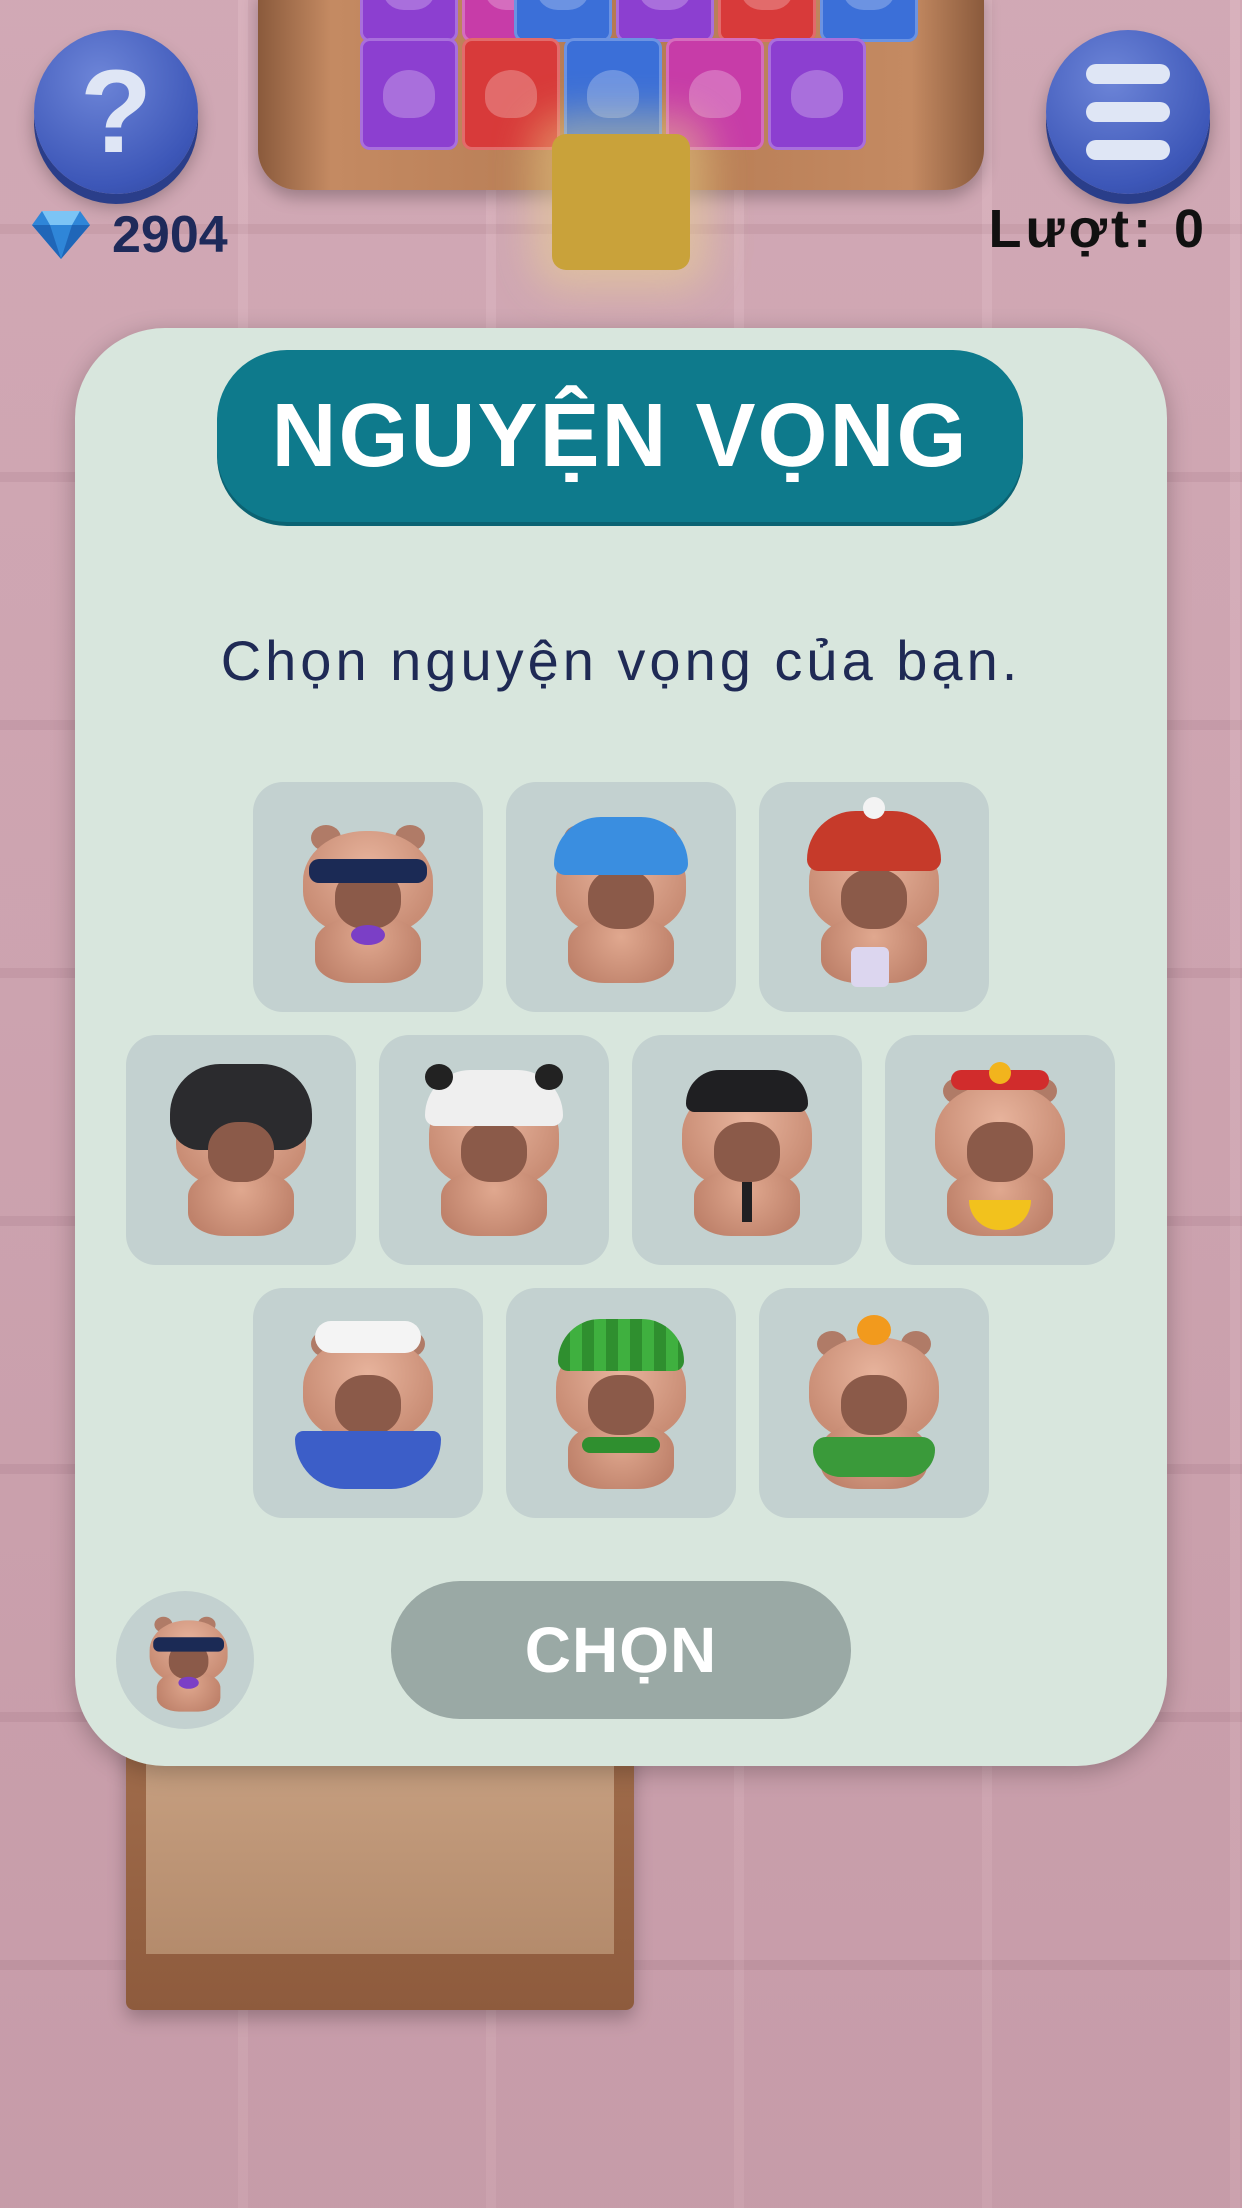  I want to click on menu-button, so click(1128, 112).